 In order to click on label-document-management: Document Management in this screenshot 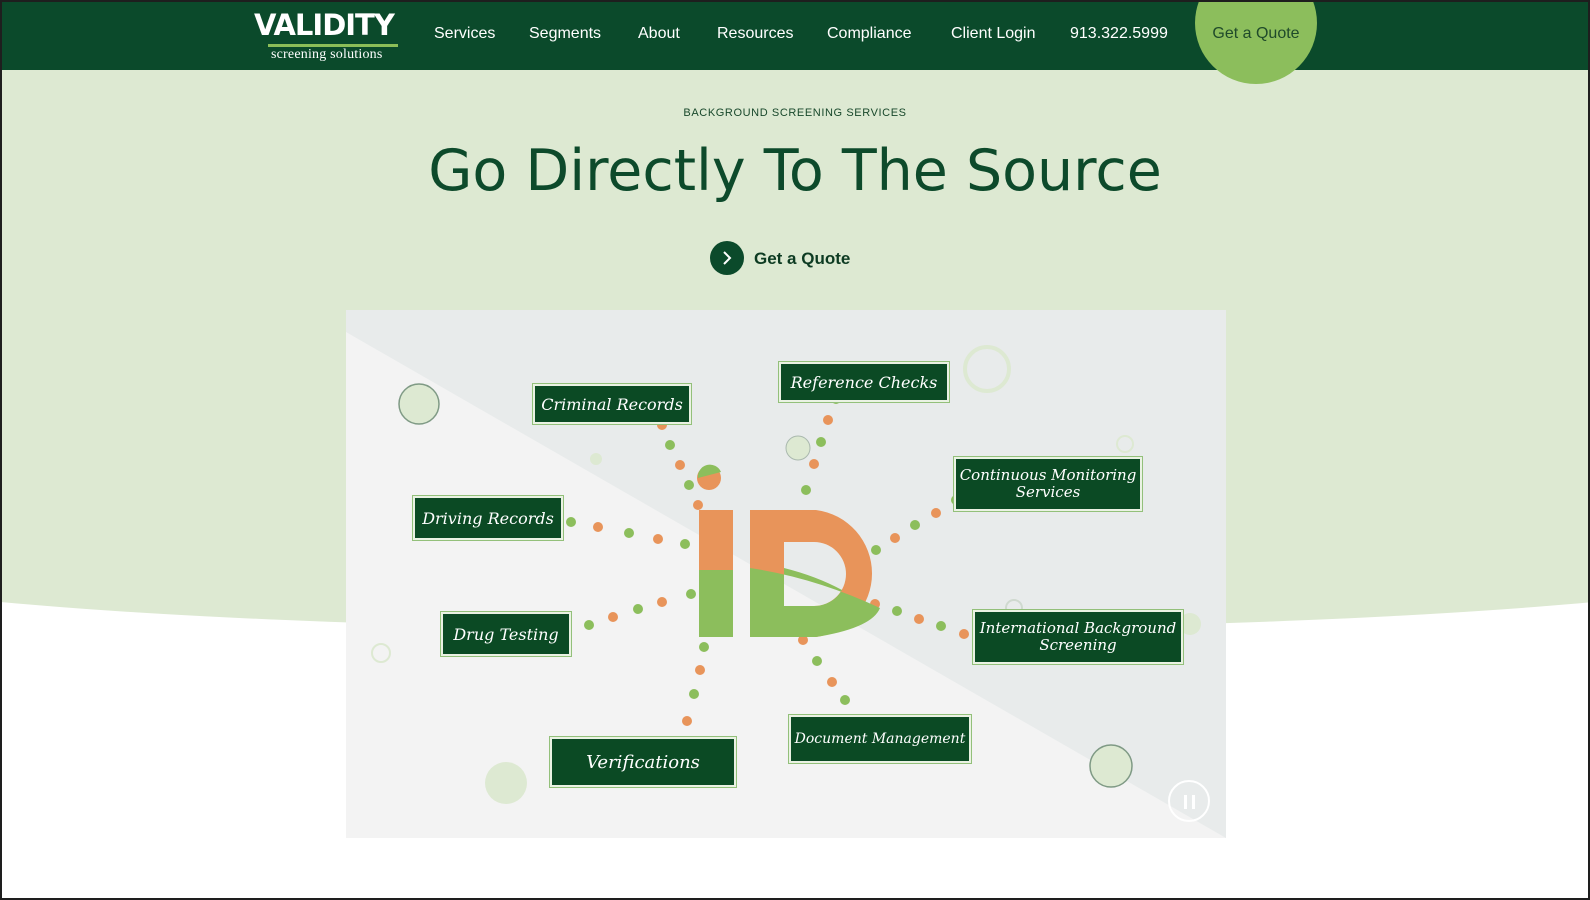, I will do `click(880, 739)`.